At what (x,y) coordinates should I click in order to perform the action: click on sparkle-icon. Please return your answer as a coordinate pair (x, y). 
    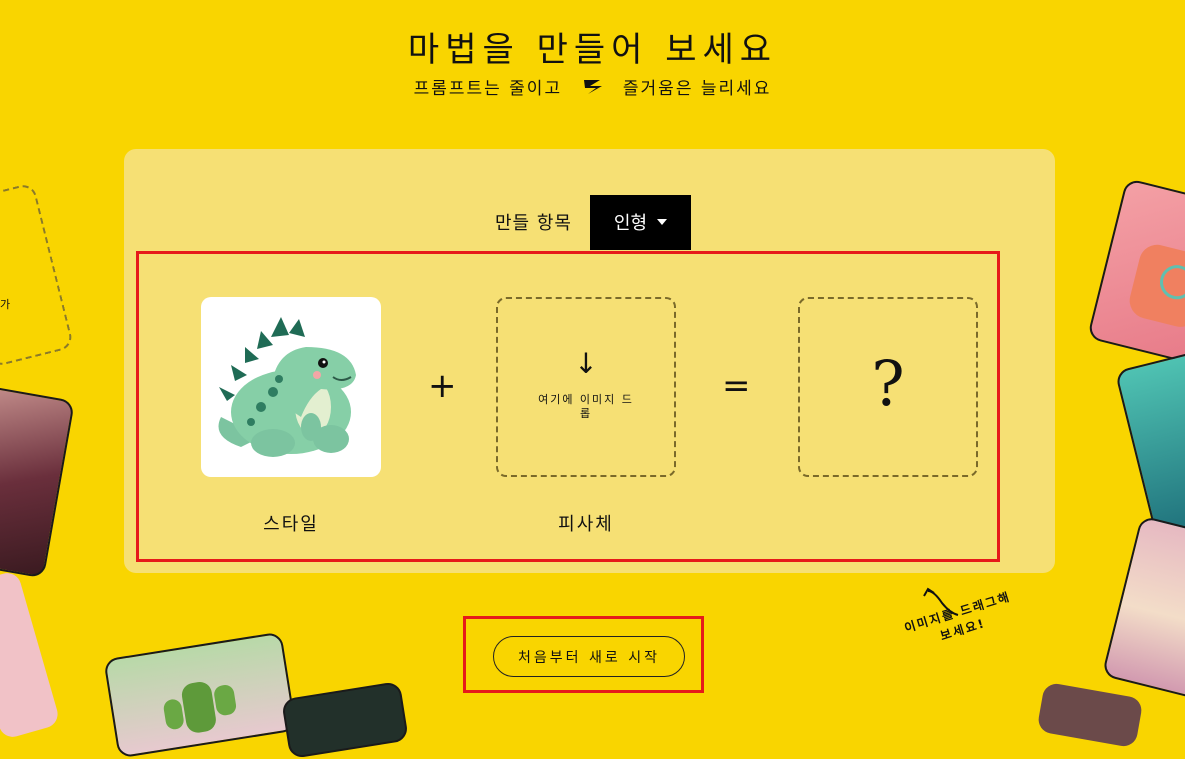
    Looking at the image, I should click on (593, 89).